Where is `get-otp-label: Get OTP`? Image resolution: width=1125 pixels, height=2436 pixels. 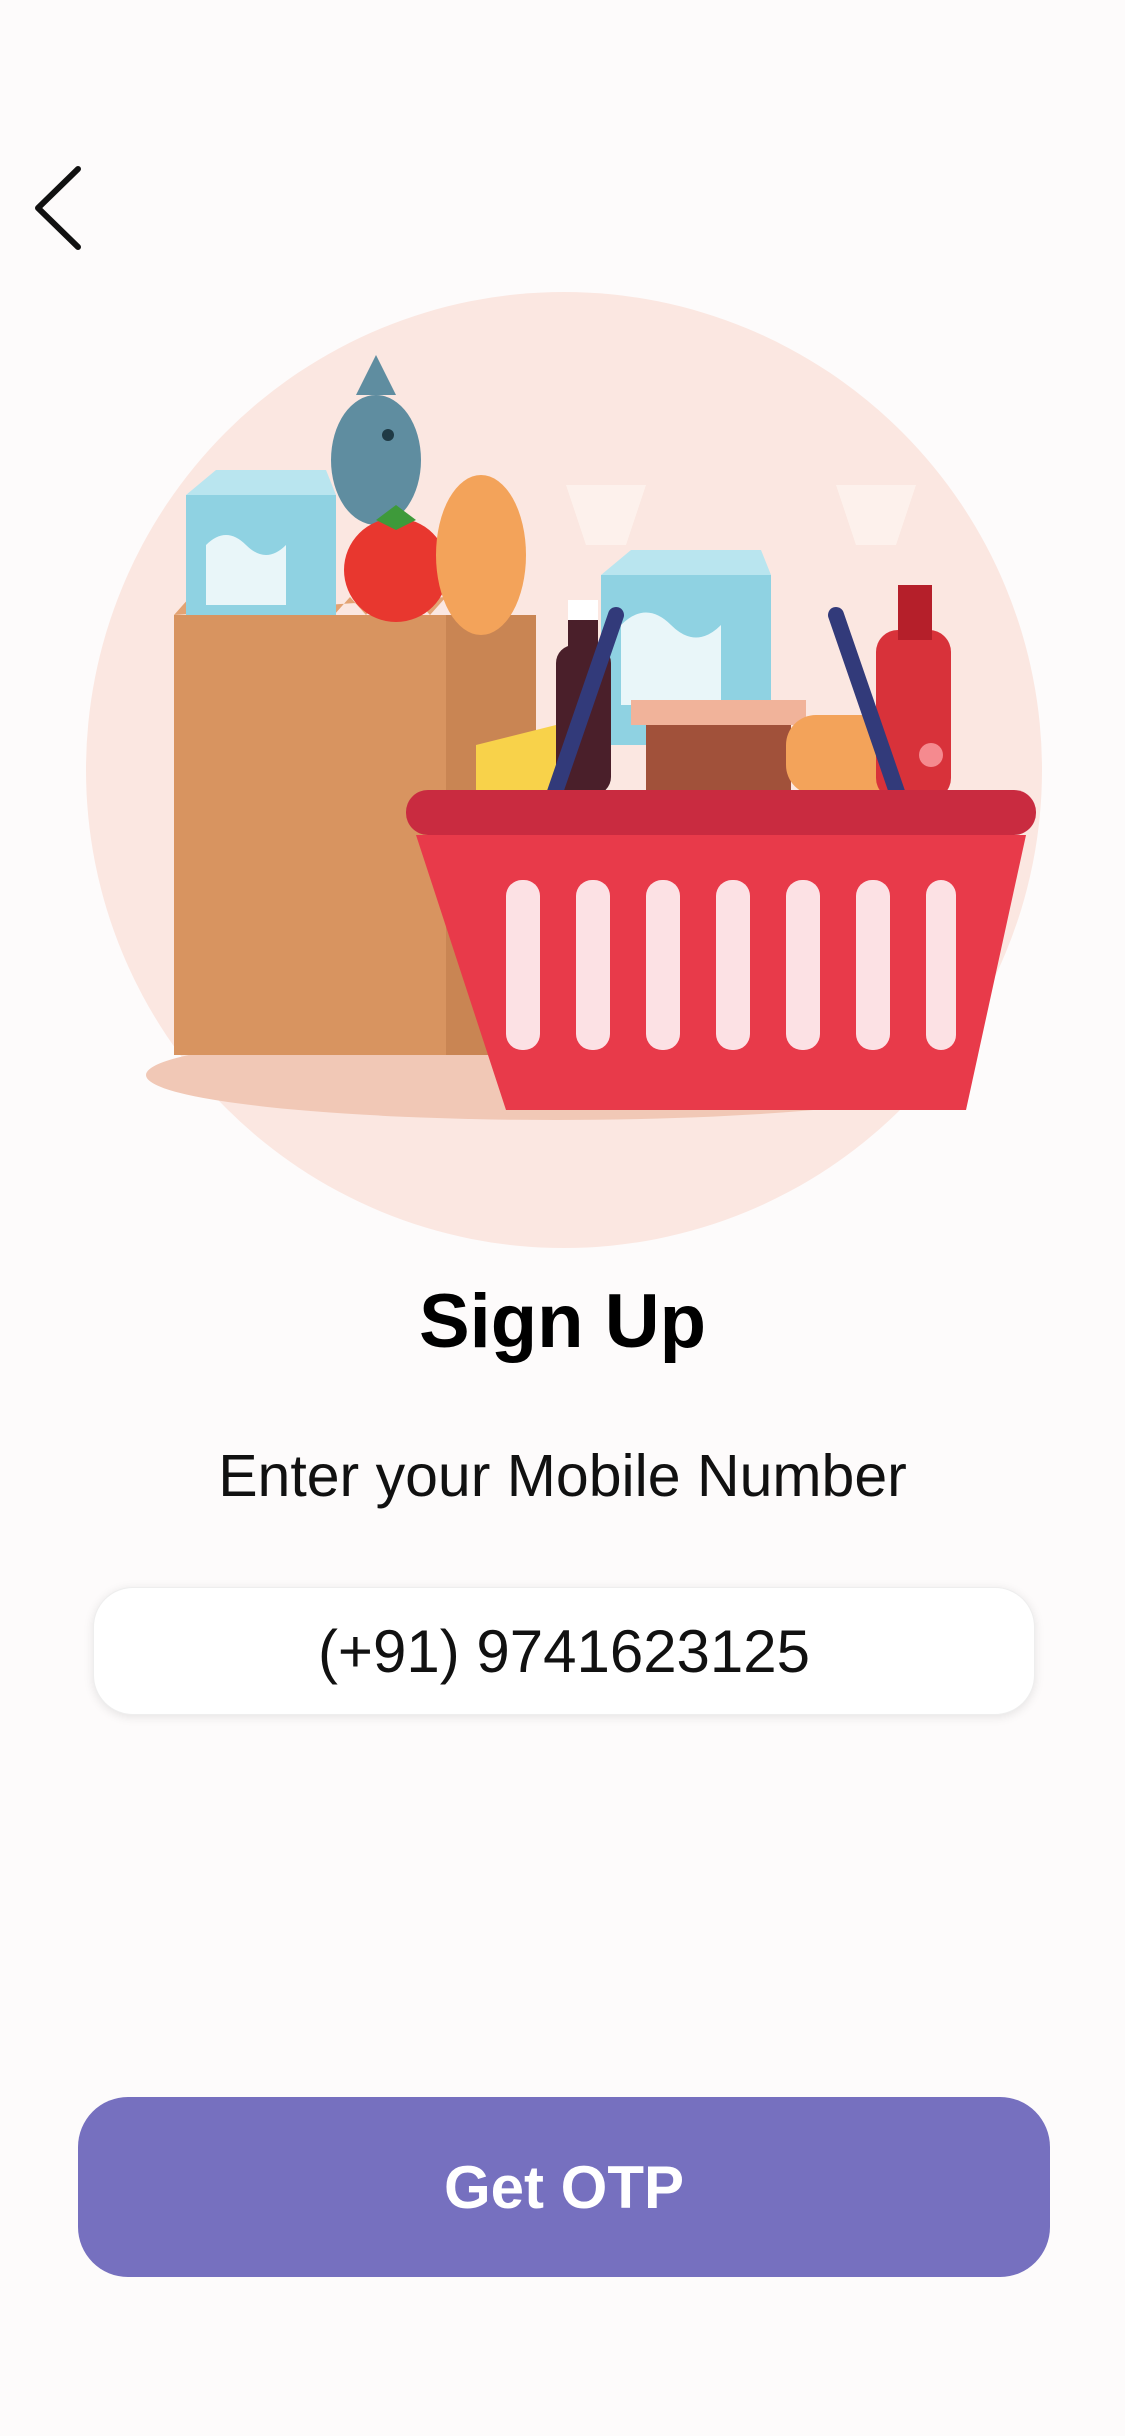 get-otp-label: Get OTP is located at coordinates (564, 2187).